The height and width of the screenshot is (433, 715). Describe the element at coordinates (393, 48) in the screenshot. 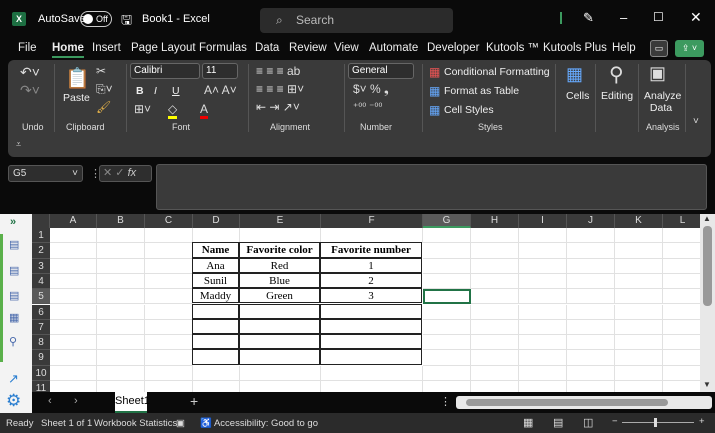

I see `tab-automate: Automate` at that location.